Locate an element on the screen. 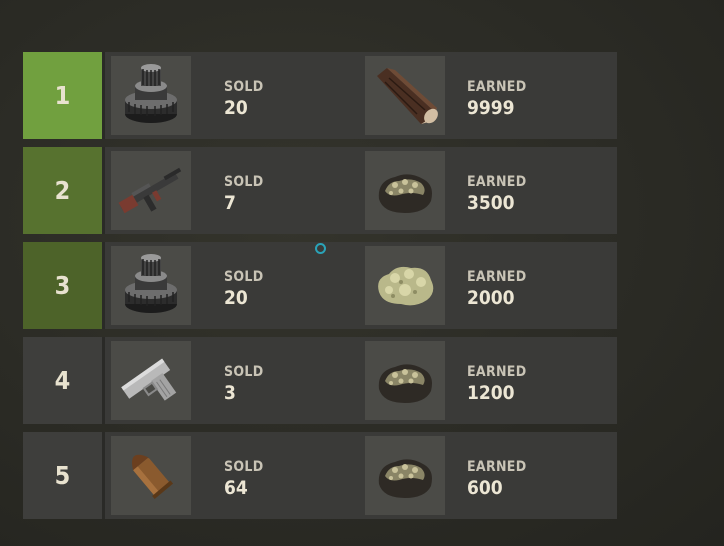 This screenshot has width=724, height=546. cursor-ring is located at coordinates (320, 248).